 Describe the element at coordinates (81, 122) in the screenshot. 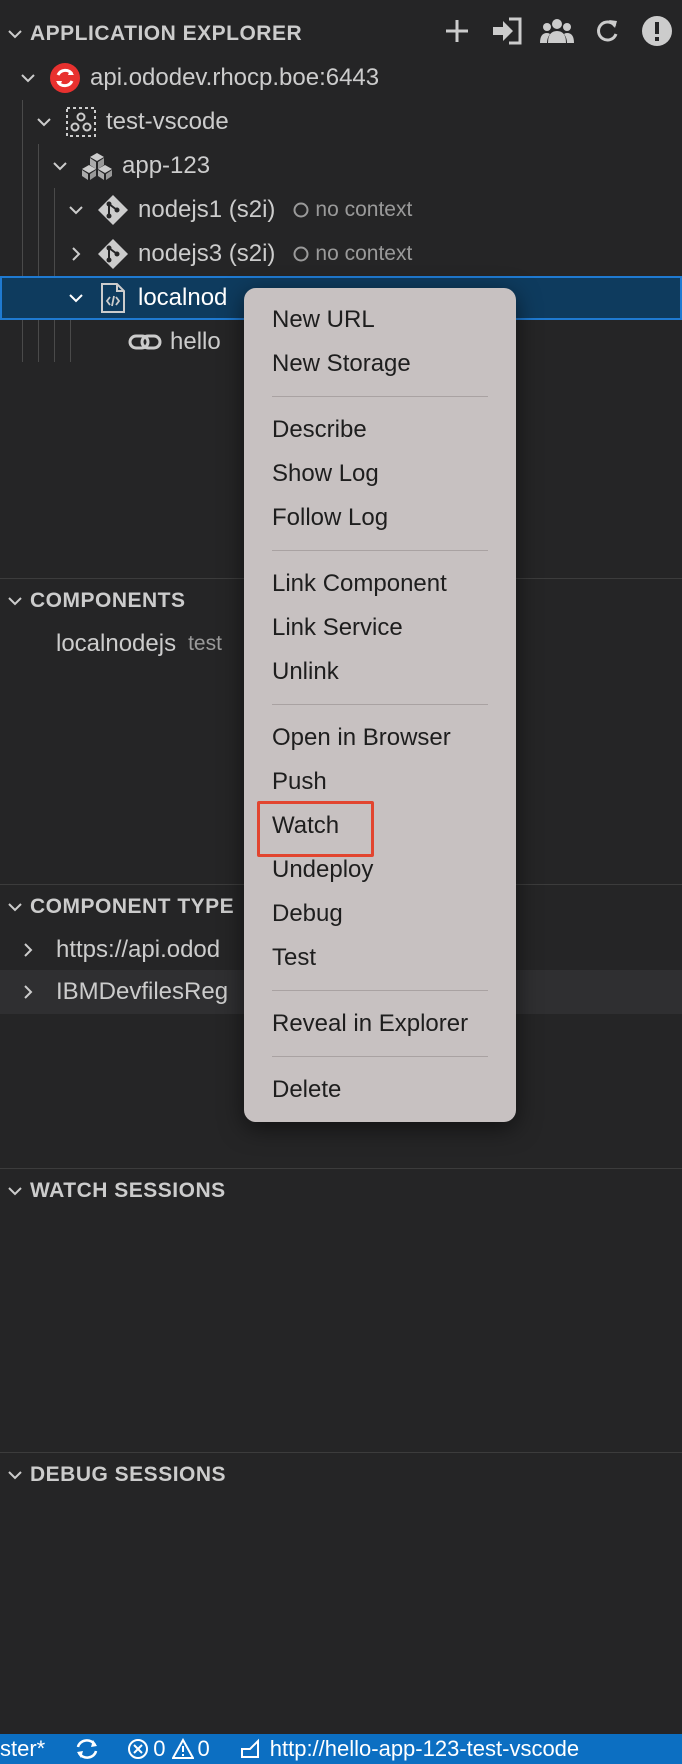

I see `project-icon` at that location.